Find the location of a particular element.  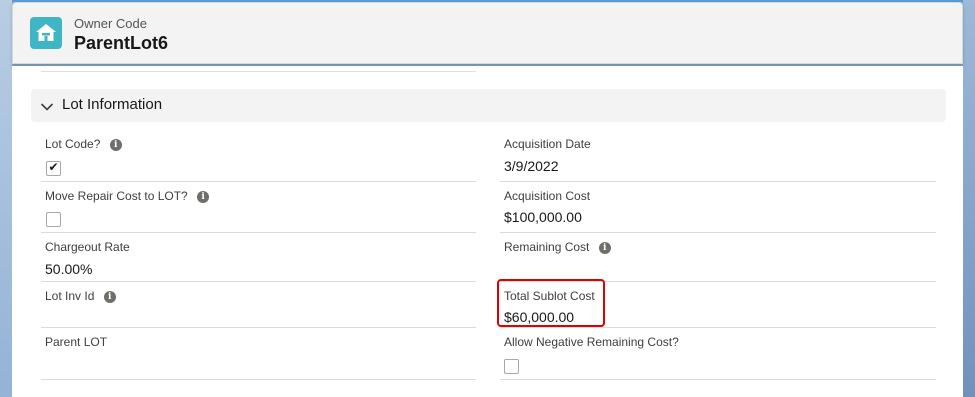

house-icon is located at coordinates (46, 33).